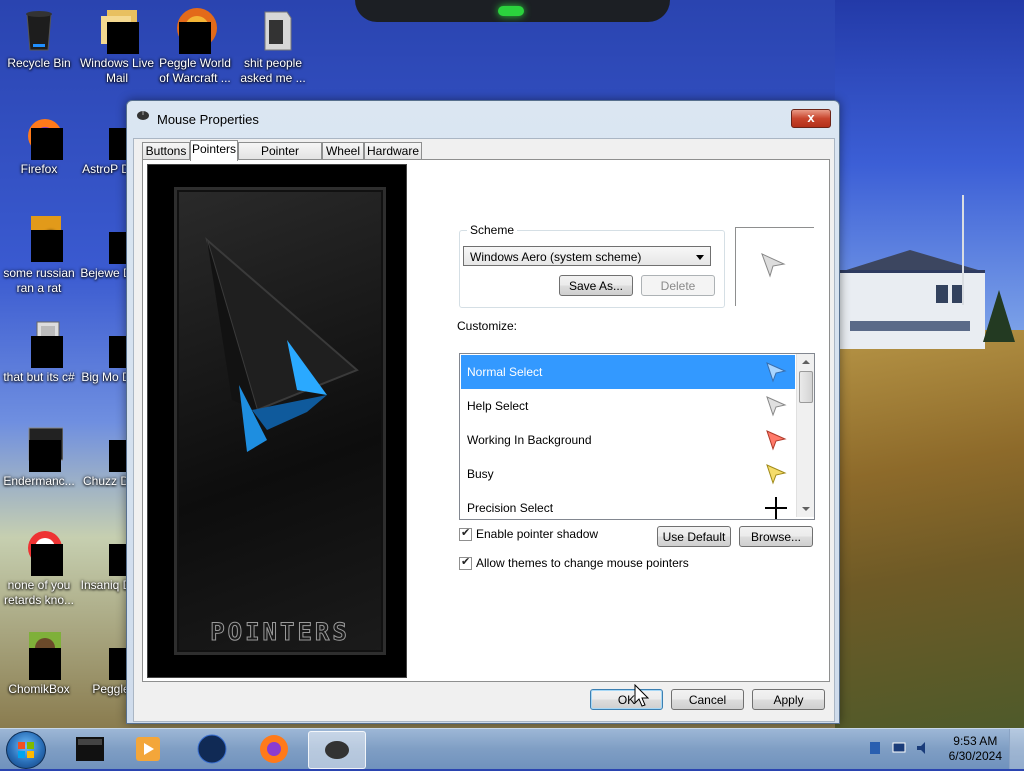 The height and width of the screenshot is (771, 1024). What do you see at coordinates (117, 70) in the screenshot?
I see `desktop-icon-label: Windows Live Mail` at bounding box center [117, 70].